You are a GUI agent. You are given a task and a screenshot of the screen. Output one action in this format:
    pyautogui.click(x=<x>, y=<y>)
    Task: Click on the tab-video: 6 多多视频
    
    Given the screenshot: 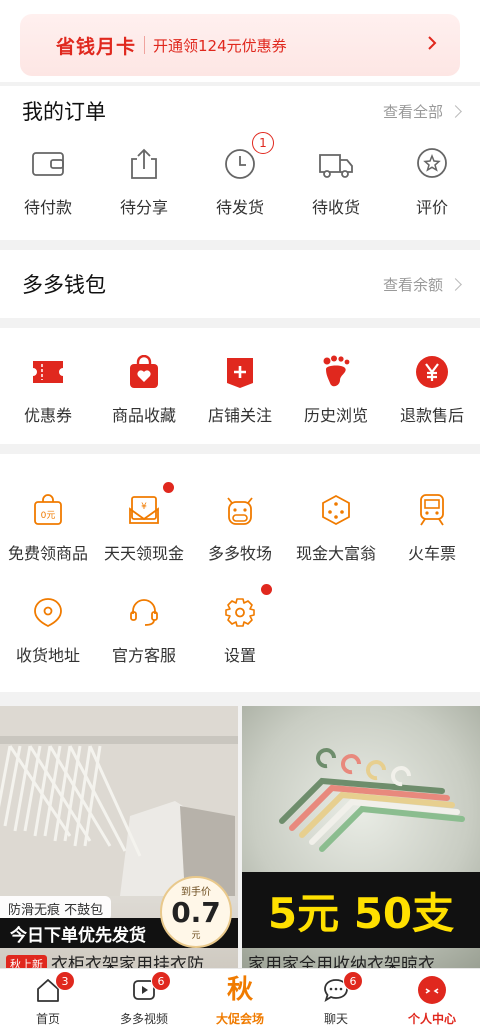 What is the action you would take?
    pyautogui.click(x=144, y=999)
    